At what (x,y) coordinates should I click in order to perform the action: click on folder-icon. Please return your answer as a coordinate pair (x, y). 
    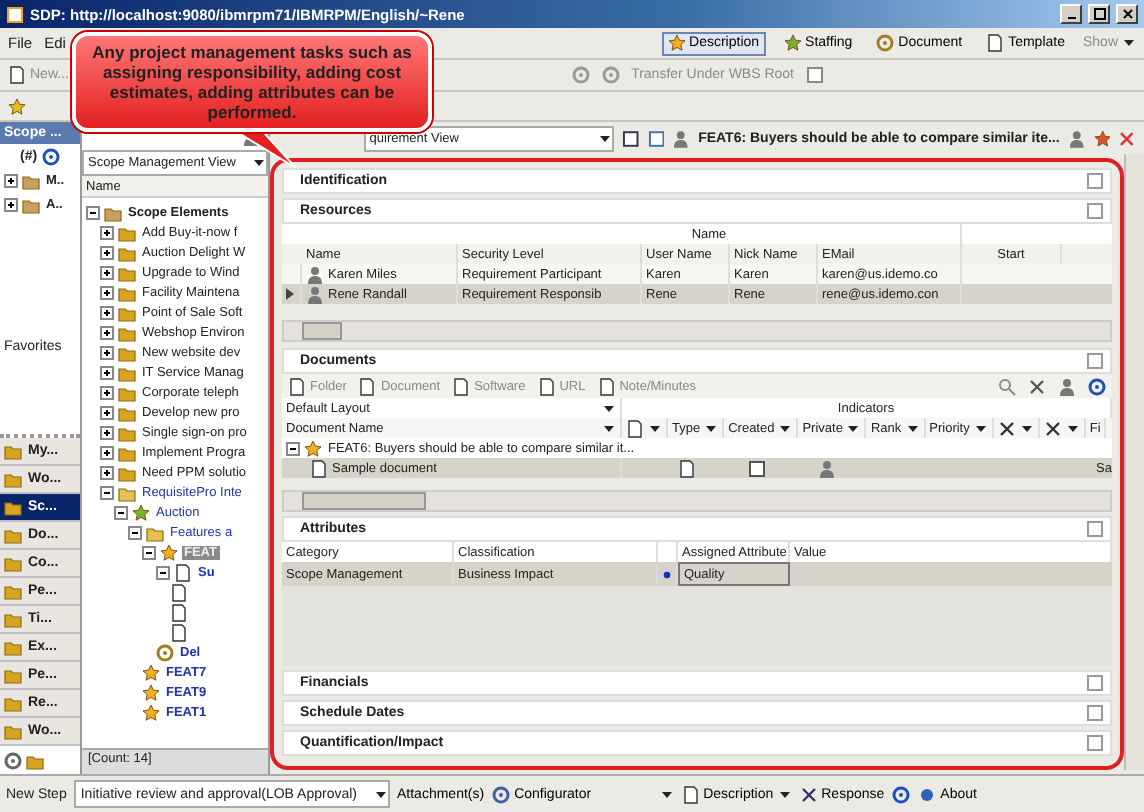
    Looking at the image, I should click on (155, 532).